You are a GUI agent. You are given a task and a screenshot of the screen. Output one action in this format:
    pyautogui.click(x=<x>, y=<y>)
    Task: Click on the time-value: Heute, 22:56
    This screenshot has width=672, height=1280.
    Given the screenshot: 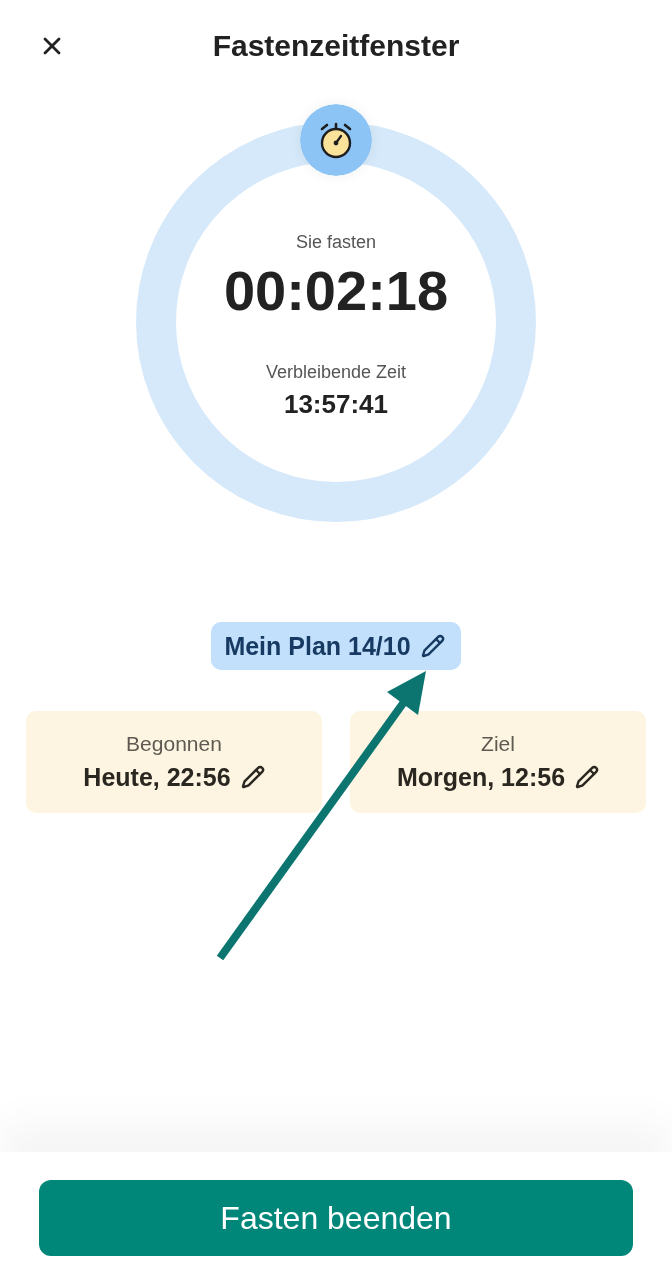 What is the action you would take?
    pyautogui.click(x=157, y=777)
    